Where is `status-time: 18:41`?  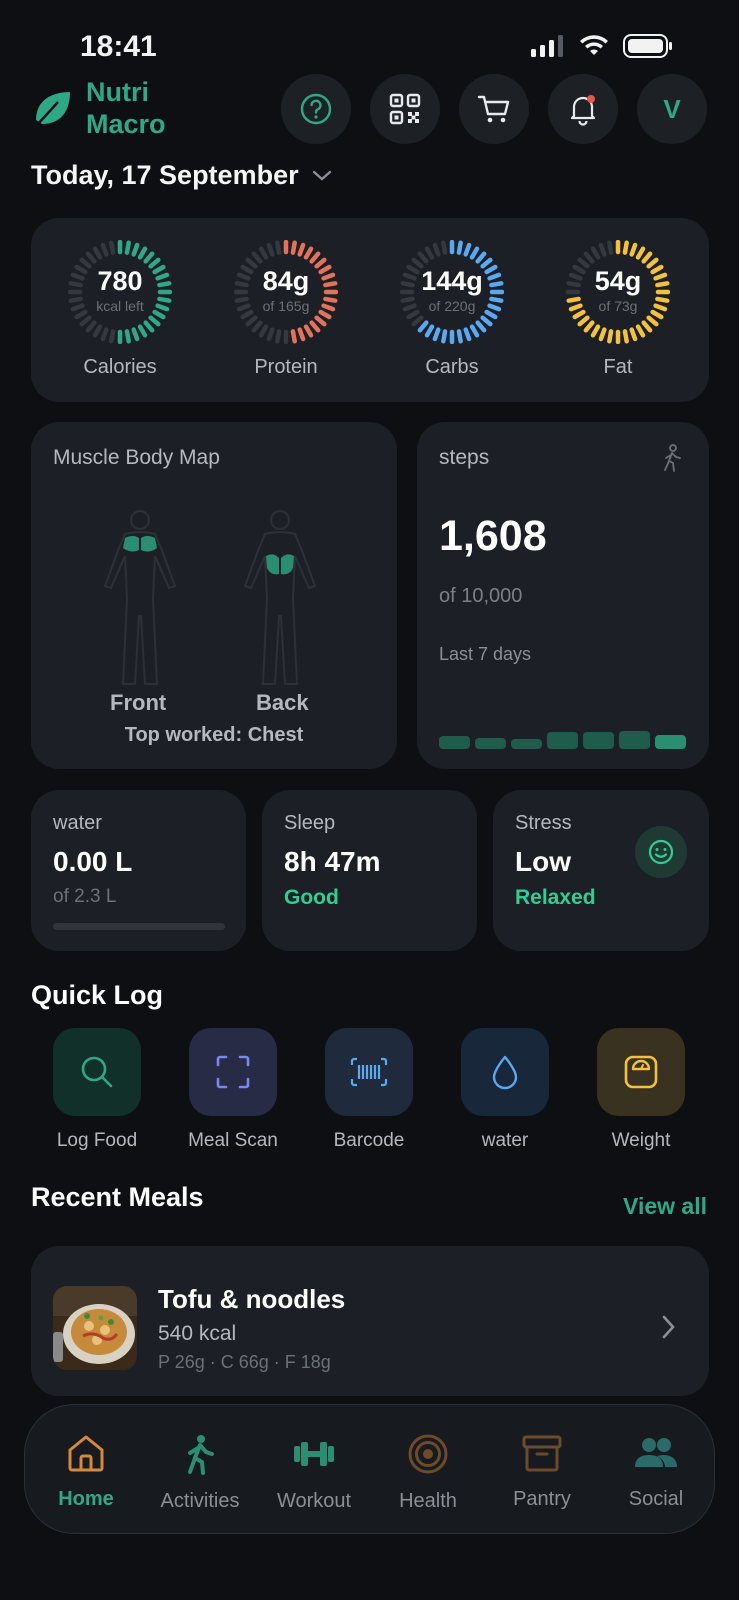
status-time: 18:41 is located at coordinates (118, 46).